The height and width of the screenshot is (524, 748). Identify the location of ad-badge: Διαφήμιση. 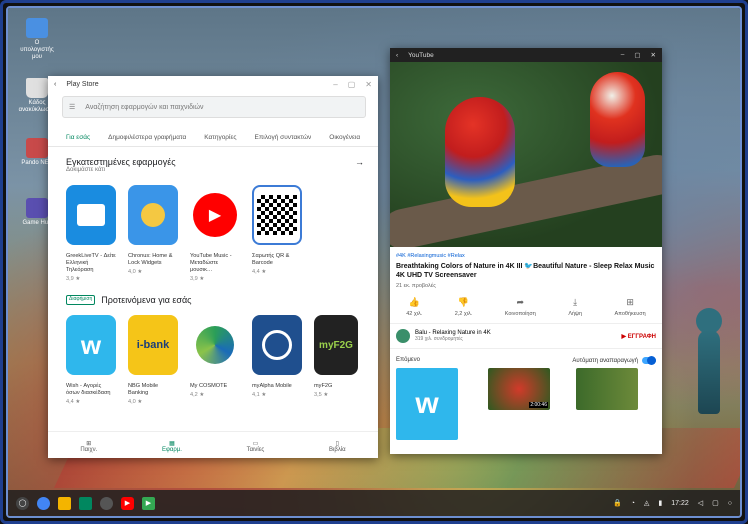
(81, 300).